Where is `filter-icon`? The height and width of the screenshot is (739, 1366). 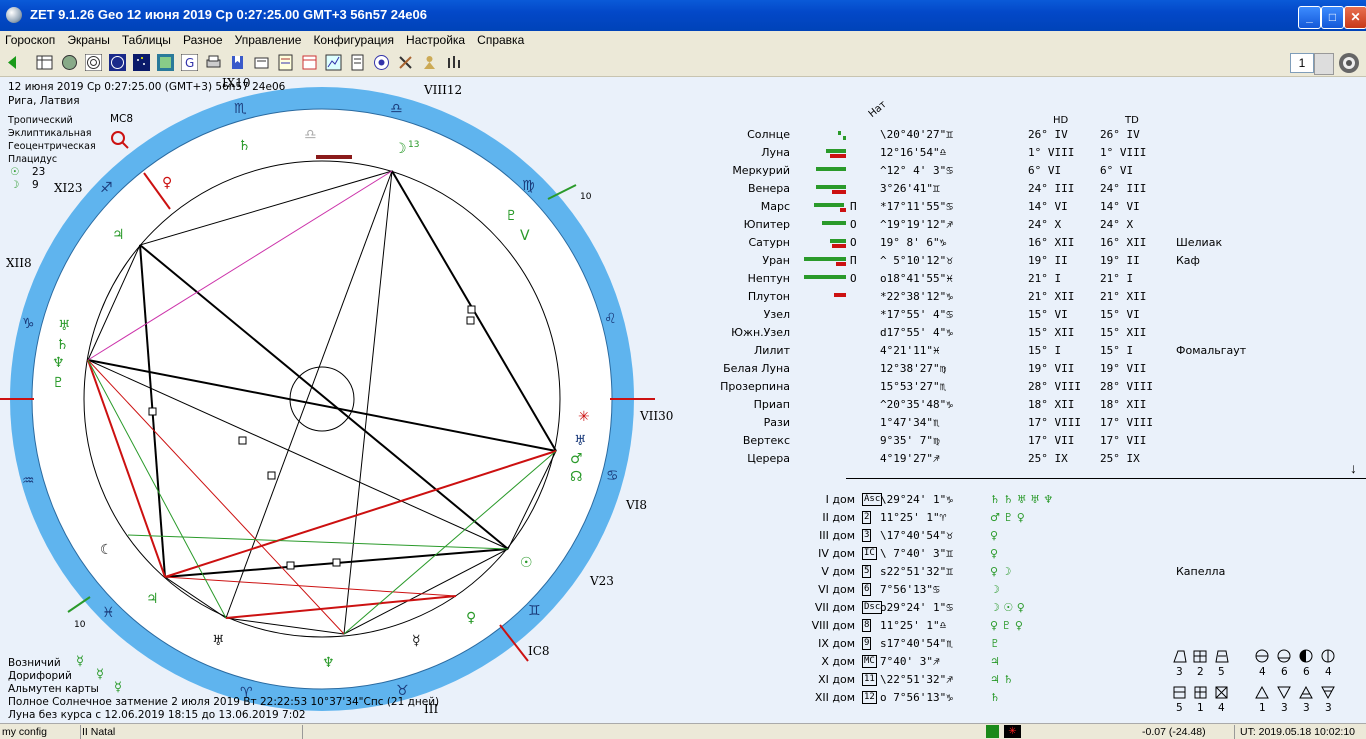 filter-icon is located at coordinates (453, 62).